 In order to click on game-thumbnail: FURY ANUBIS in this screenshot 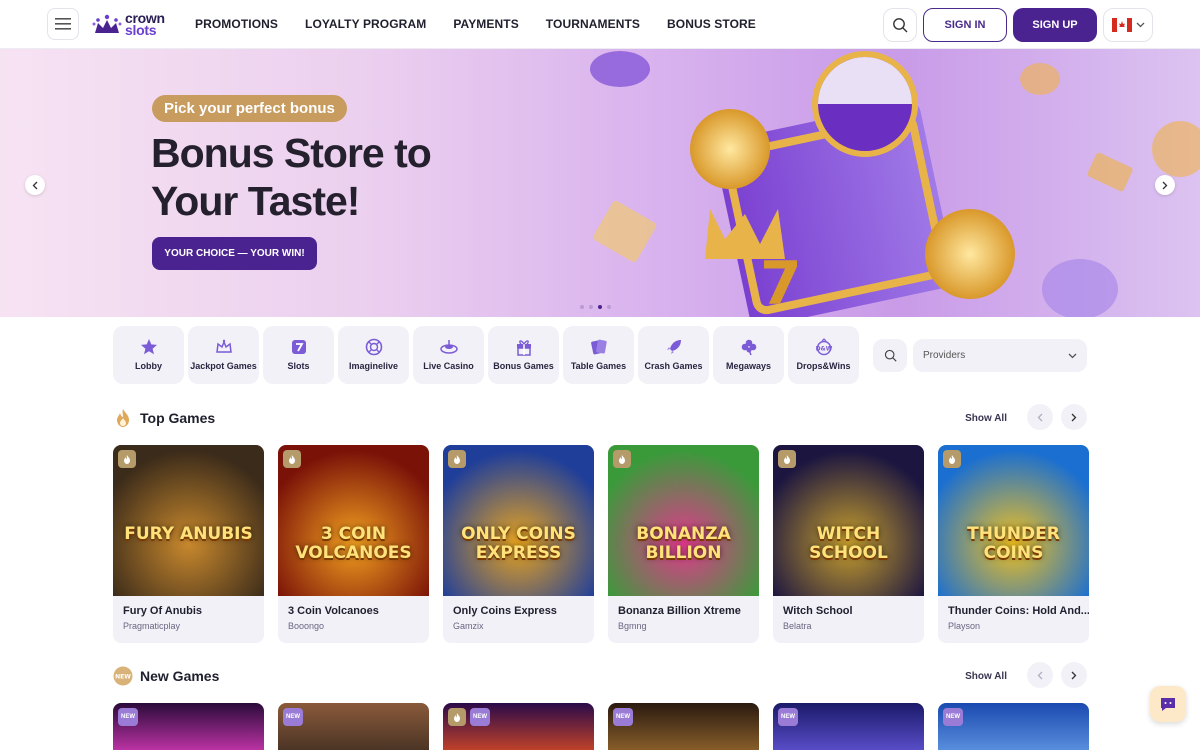, I will do `click(188, 520)`.